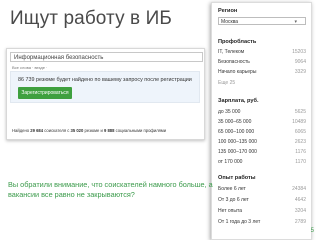  What do you see at coordinates (295, 22) in the screenshot?
I see `chevron-down-icon: ▾` at bounding box center [295, 22].